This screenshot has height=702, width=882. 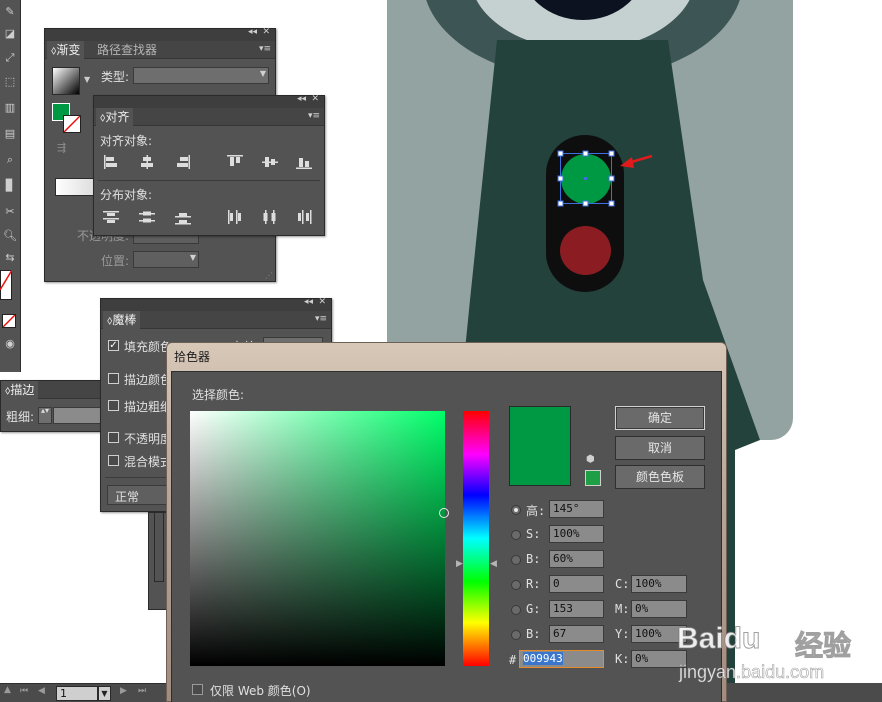 I want to click on saturation-brightness-field, so click(x=317, y=538).